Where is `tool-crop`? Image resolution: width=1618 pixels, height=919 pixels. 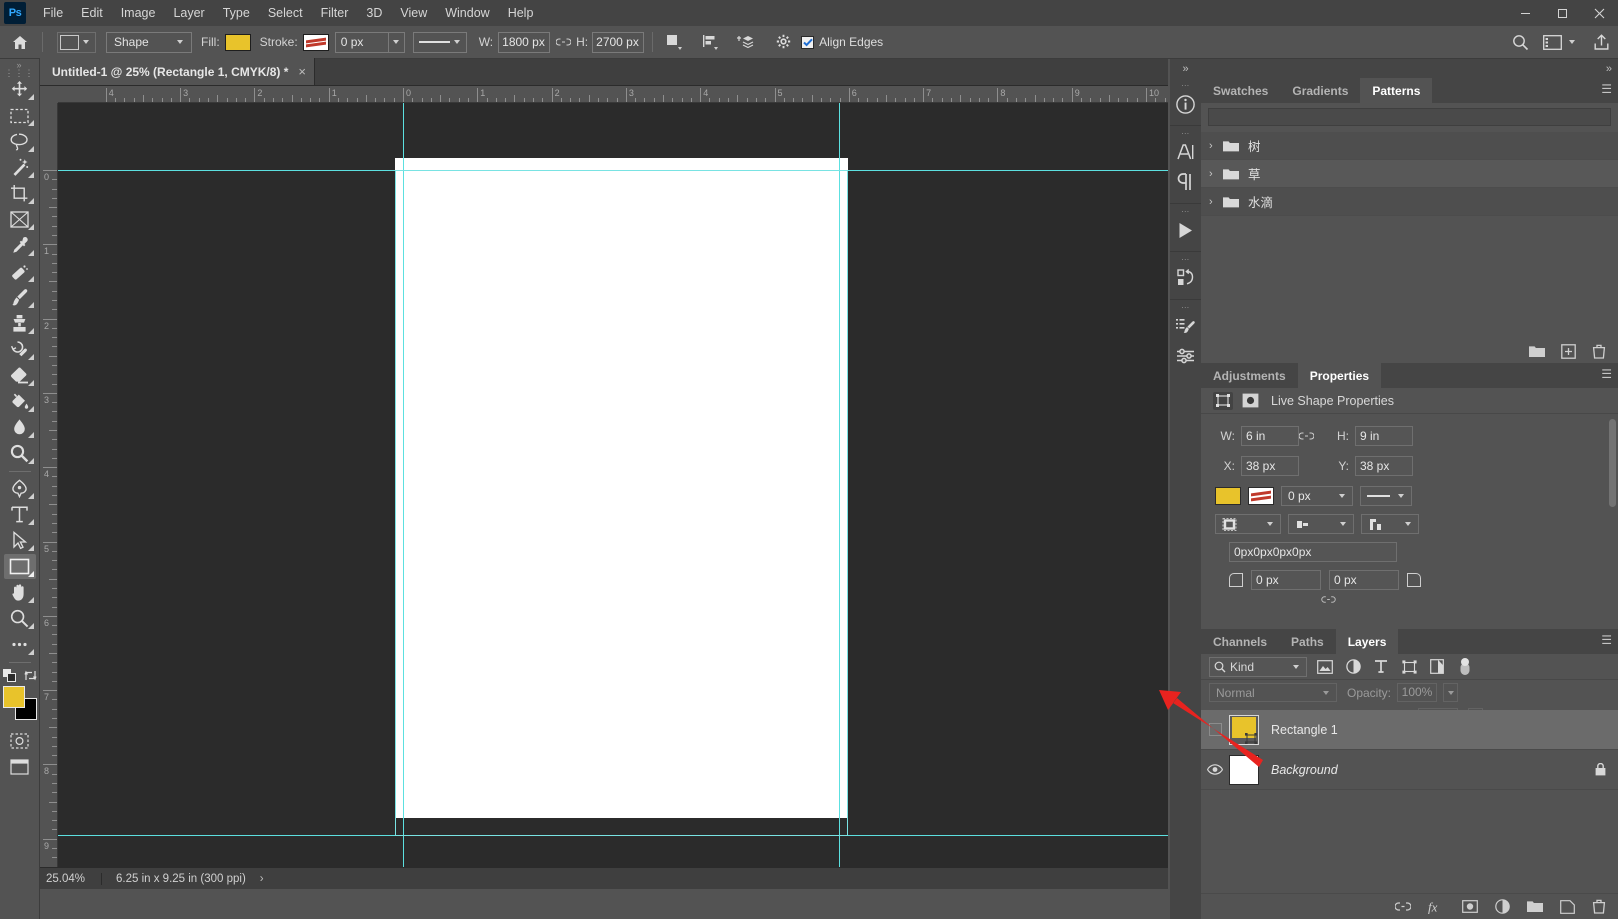 tool-crop is located at coordinates (20, 193).